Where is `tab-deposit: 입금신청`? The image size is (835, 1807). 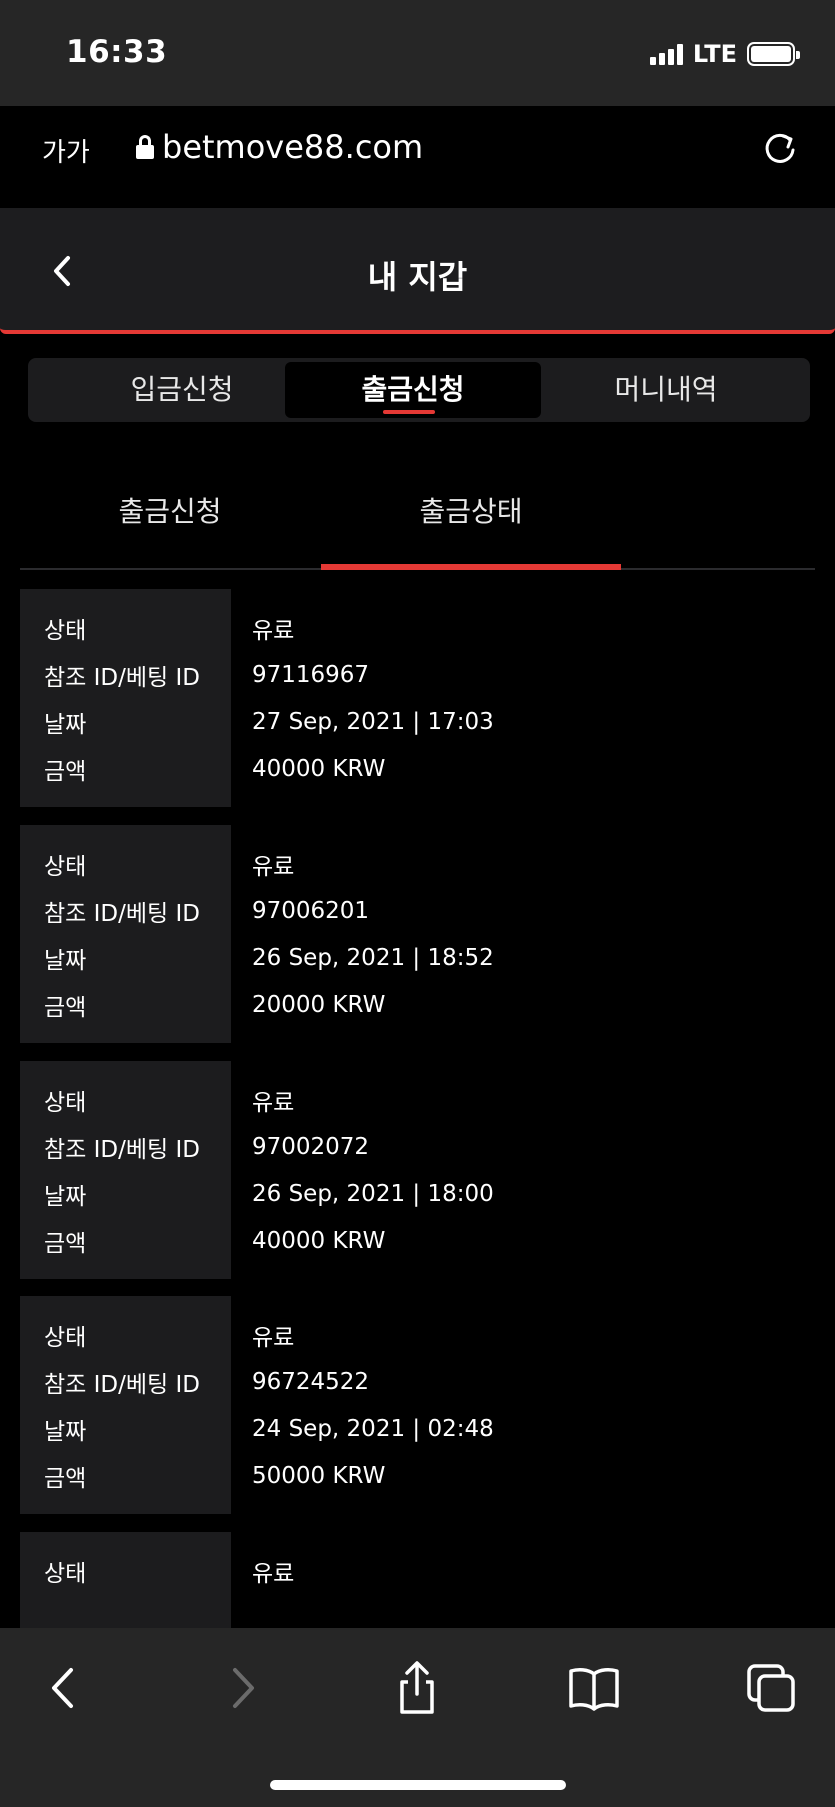
tab-deposit: 입금신청 is located at coordinates (182, 390).